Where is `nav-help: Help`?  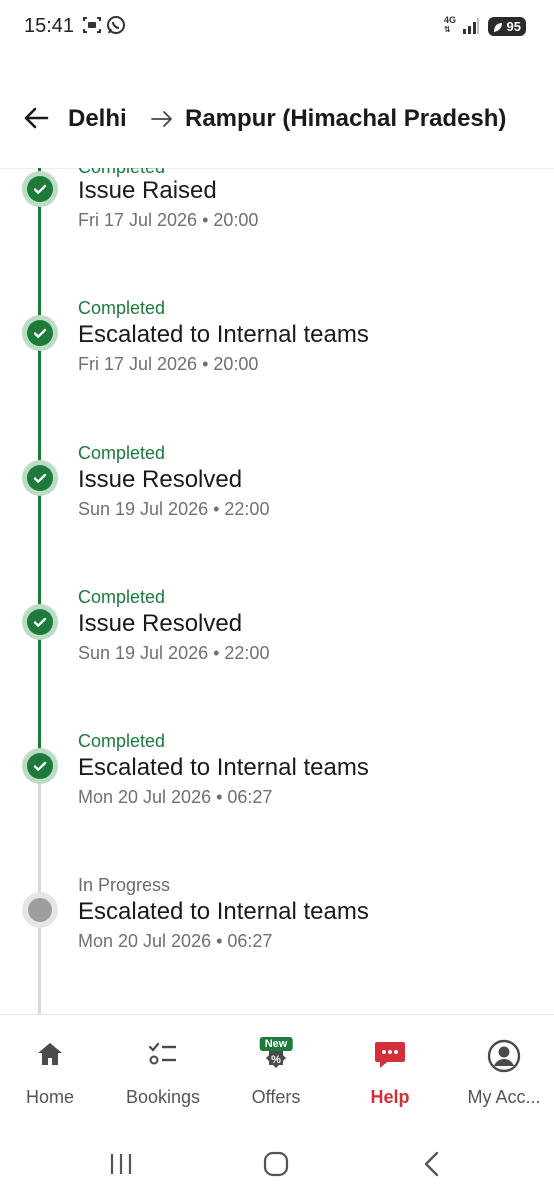 nav-help: Help is located at coordinates (390, 1072).